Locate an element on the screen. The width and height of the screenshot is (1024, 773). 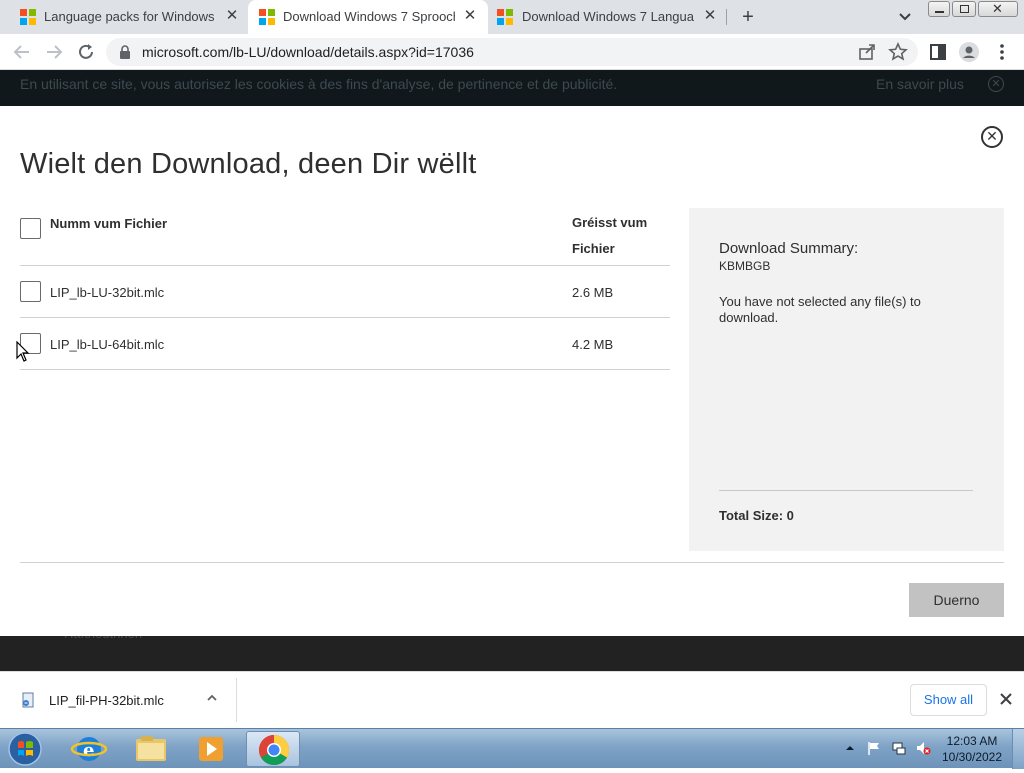
tab-language-packs: Language packs for Windows ✕ is located at coordinates (130, 17).